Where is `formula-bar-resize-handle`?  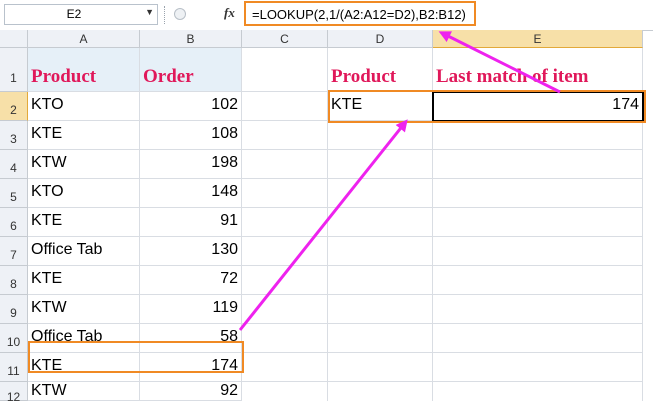 formula-bar-resize-handle is located at coordinates (167, 15).